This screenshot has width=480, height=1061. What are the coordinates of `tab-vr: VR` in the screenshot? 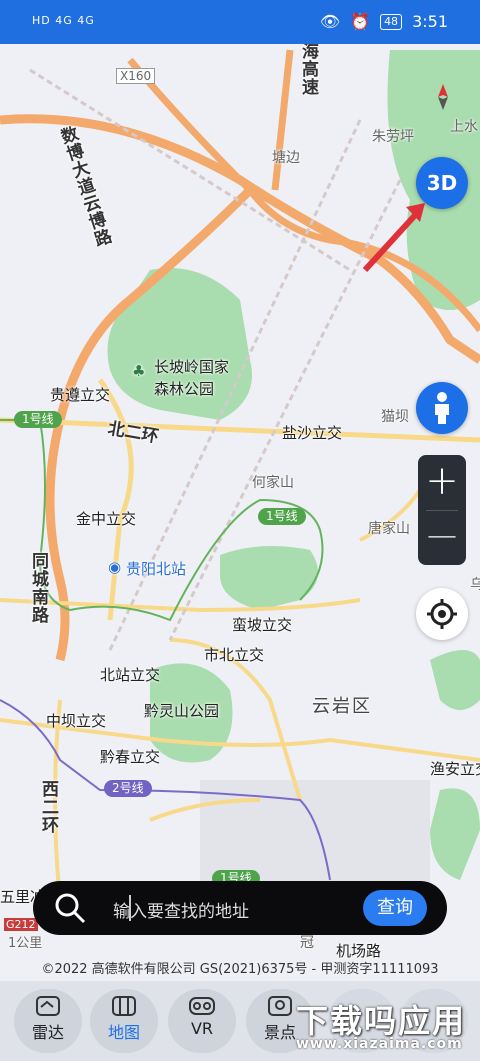 It's located at (202, 1021).